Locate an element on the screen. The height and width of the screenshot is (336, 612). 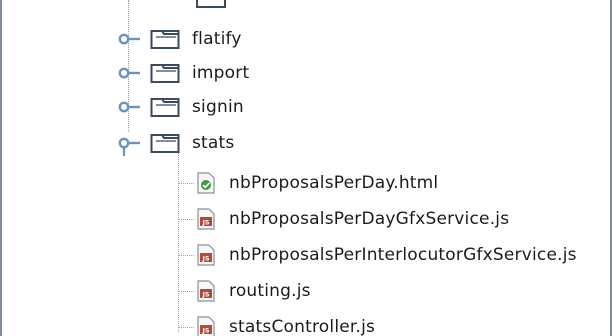
tree-folder-stats: stats is located at coordinates (176, 143).